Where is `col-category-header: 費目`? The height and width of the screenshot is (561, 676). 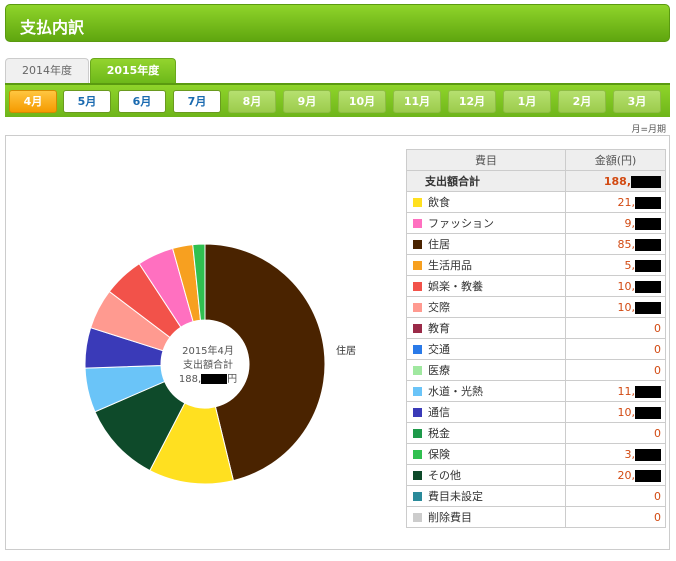 col-category-header: 費目 is located at coordinates (486, 160).